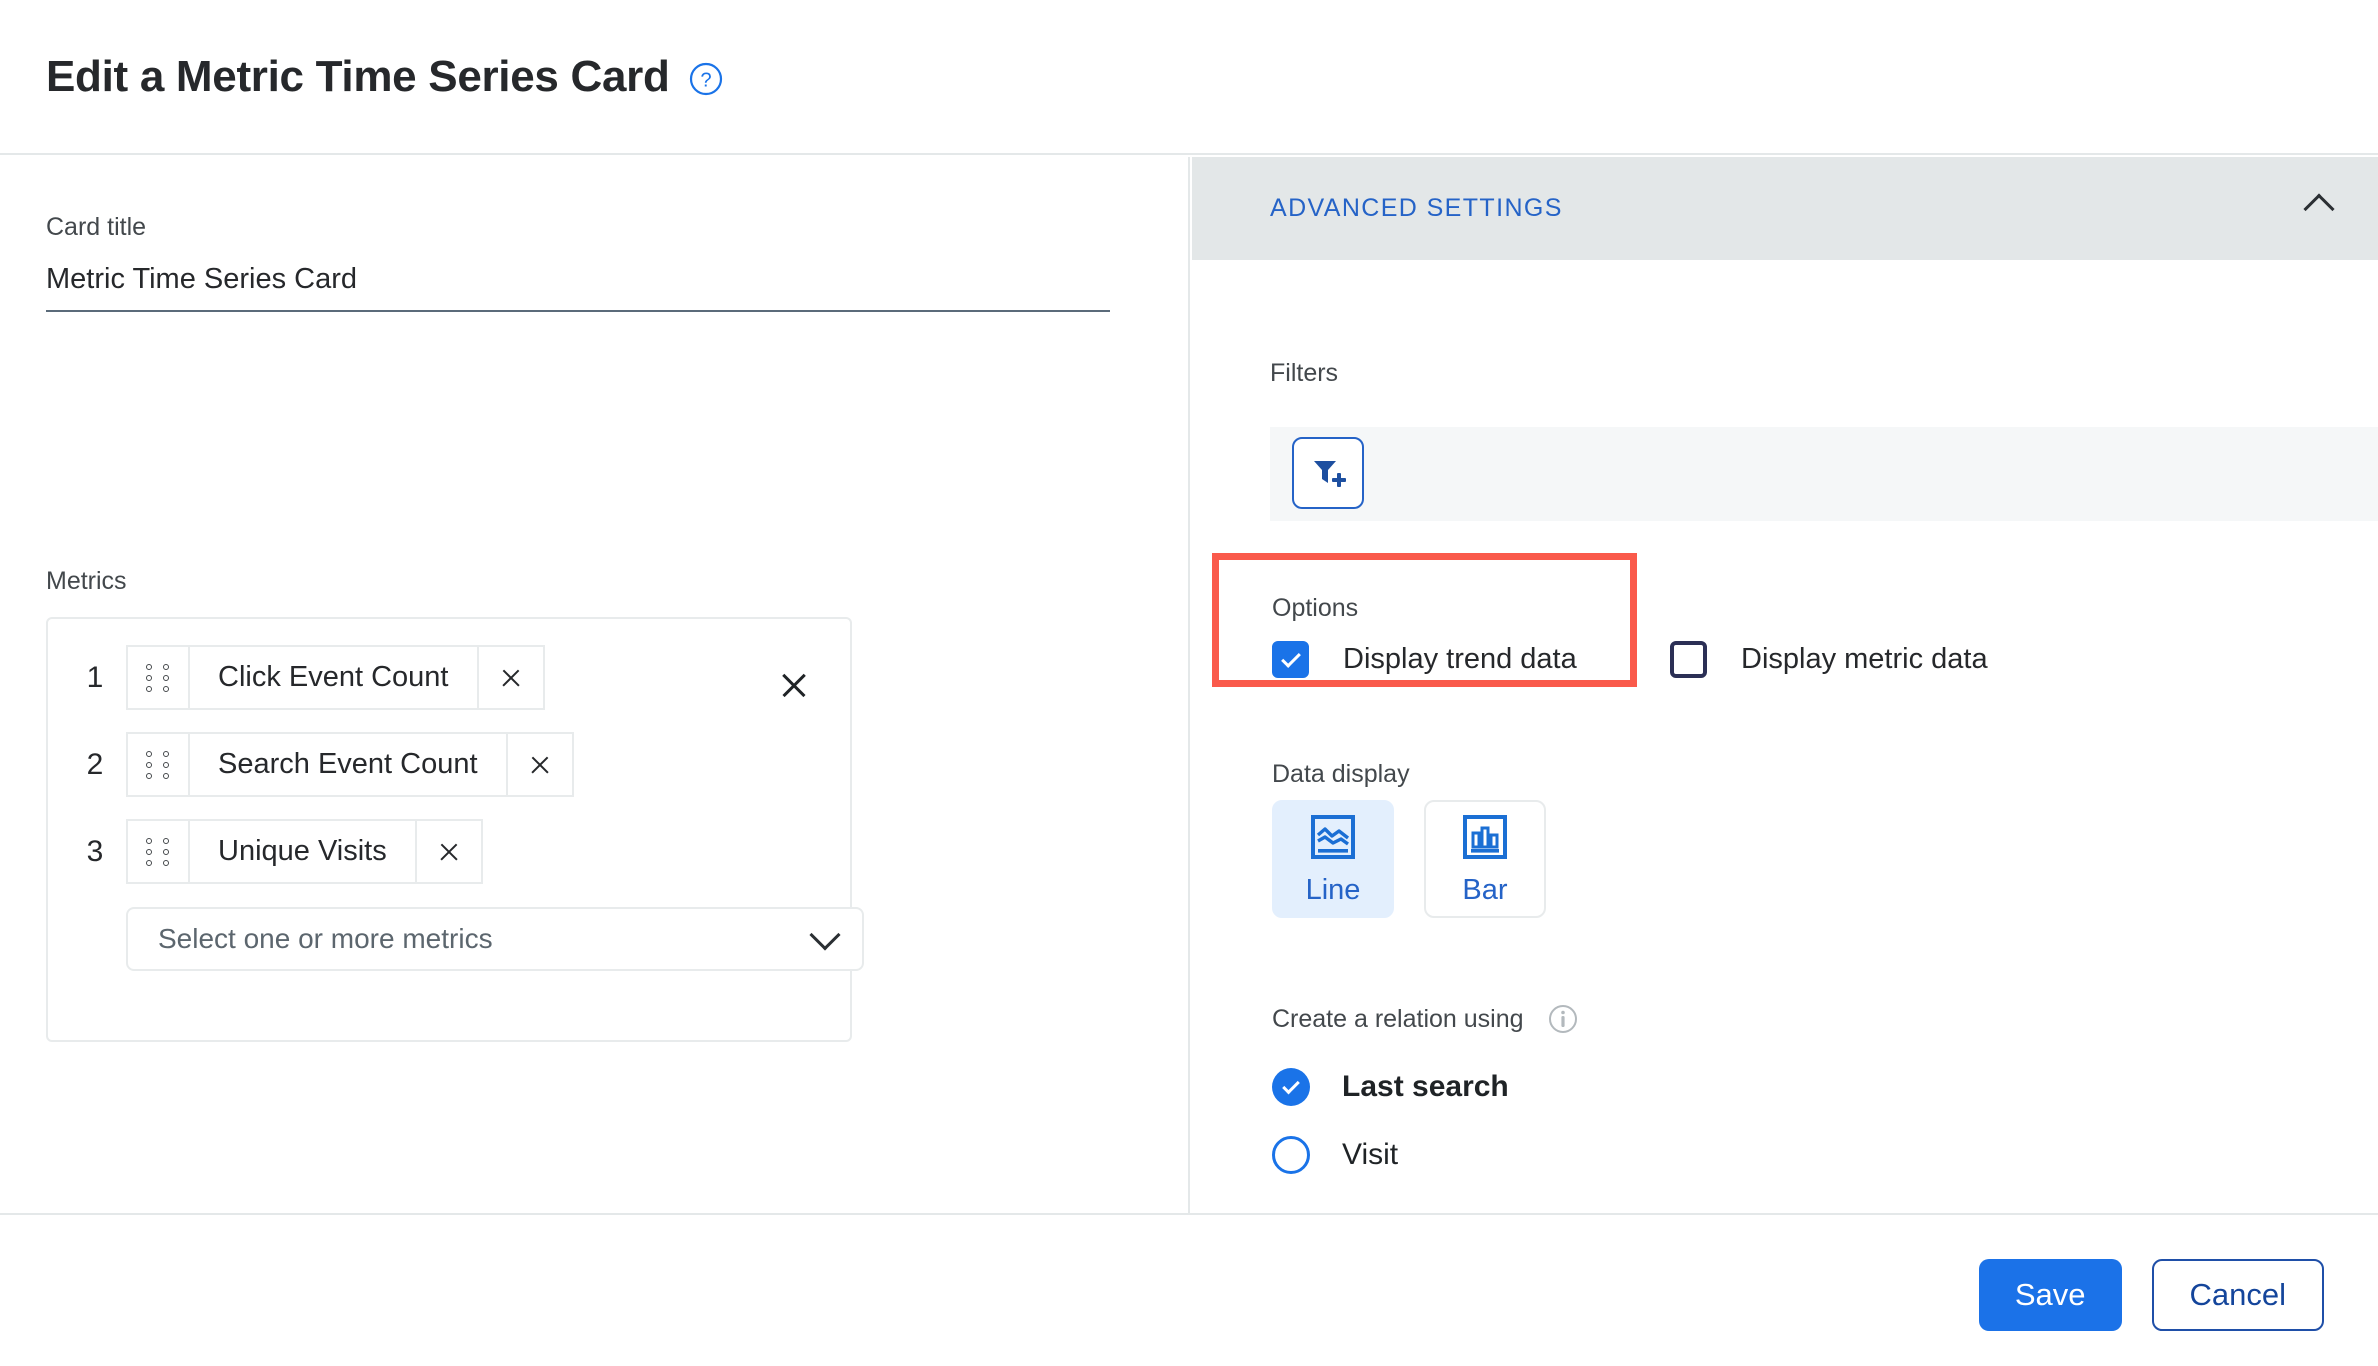 This screenshot has height=1366, width=2378. I want to click on radio-last-search: Last search, so click(1390, 1087).